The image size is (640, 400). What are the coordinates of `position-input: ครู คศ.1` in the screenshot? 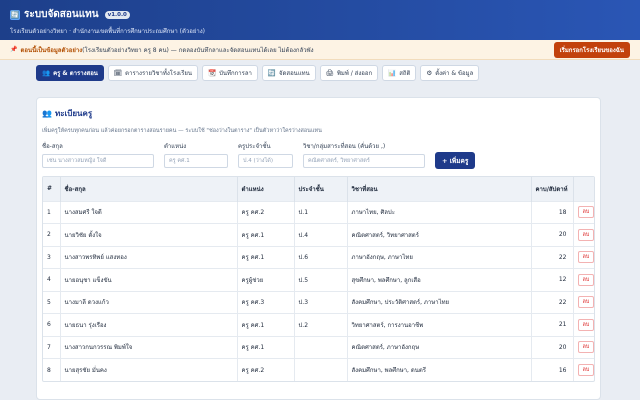 It's located at (196, 161).